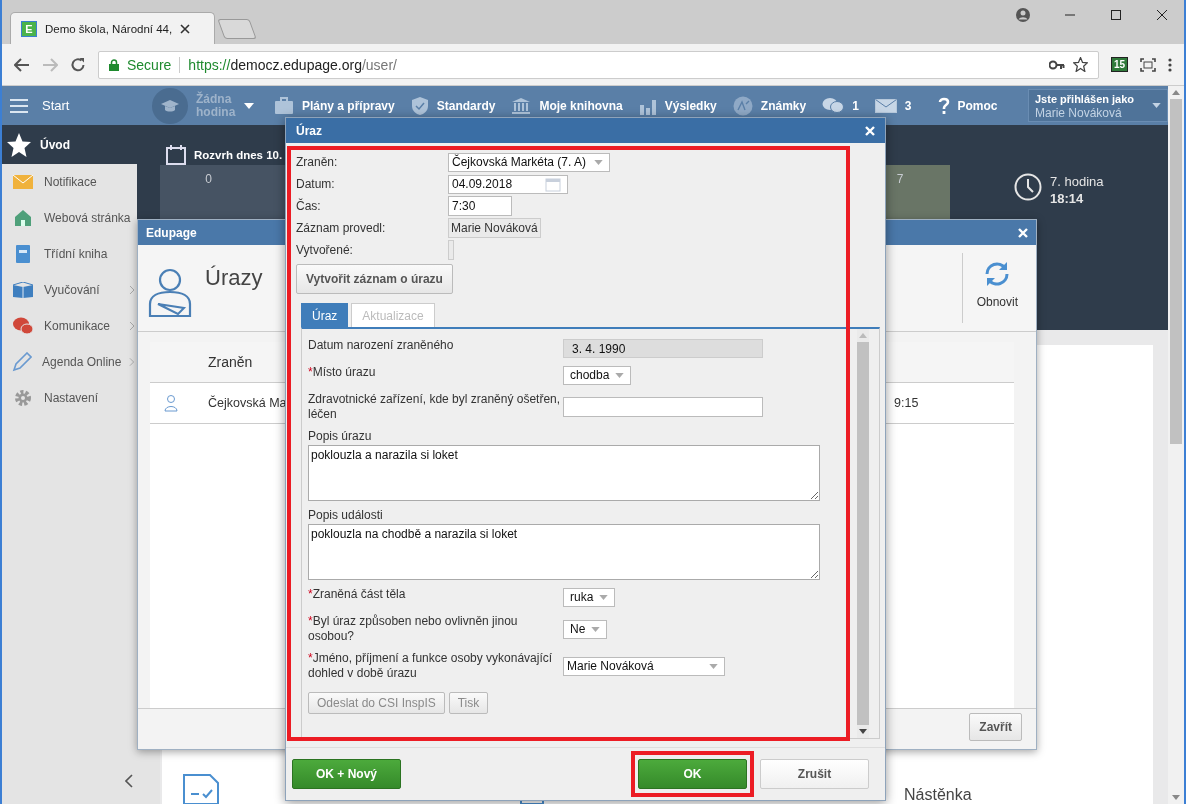 The image size is (1186, 804). Describe the element at coordinates (340, 436) in the screenshot. I see `field-label: Popis úrazu` at that location.